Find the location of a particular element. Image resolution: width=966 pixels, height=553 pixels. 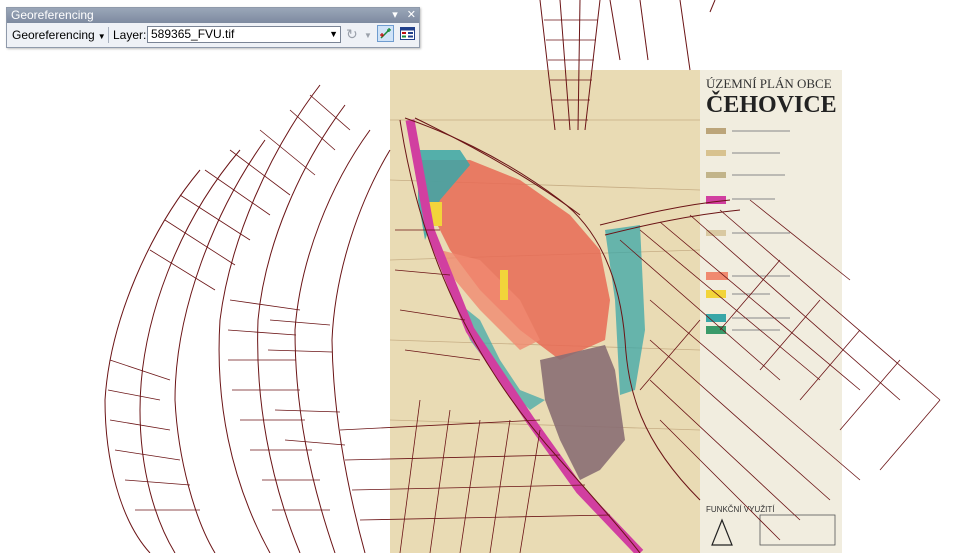

close-icon: ✕ is located at coordinates (411, 15).